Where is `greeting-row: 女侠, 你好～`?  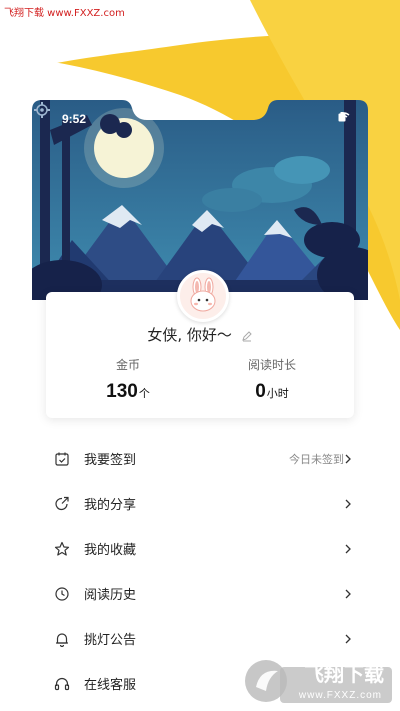 greeting-row: 女侠, 你好～ is located at coordinates (200, 334).